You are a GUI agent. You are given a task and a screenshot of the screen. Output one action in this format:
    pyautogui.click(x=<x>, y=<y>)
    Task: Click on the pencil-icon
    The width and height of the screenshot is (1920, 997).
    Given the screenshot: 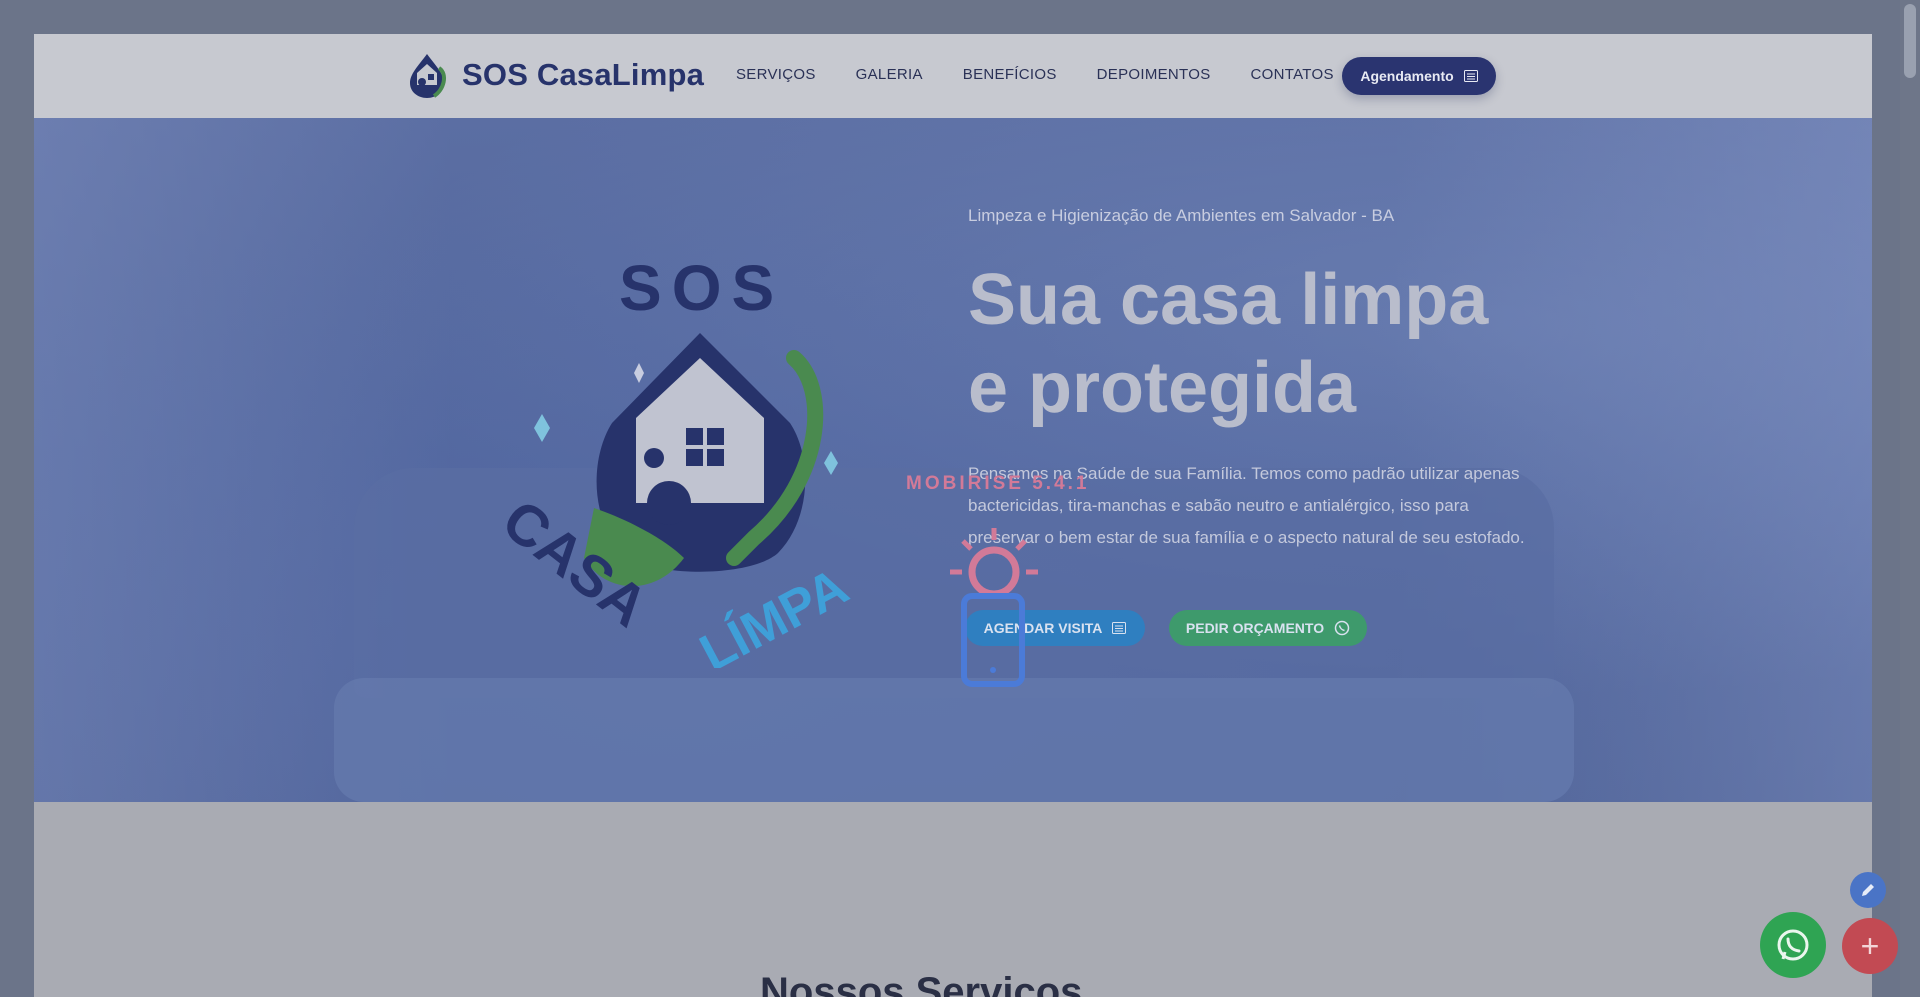 What is the action you would take?
    pyautogui.click(x=1868, y=890)
    